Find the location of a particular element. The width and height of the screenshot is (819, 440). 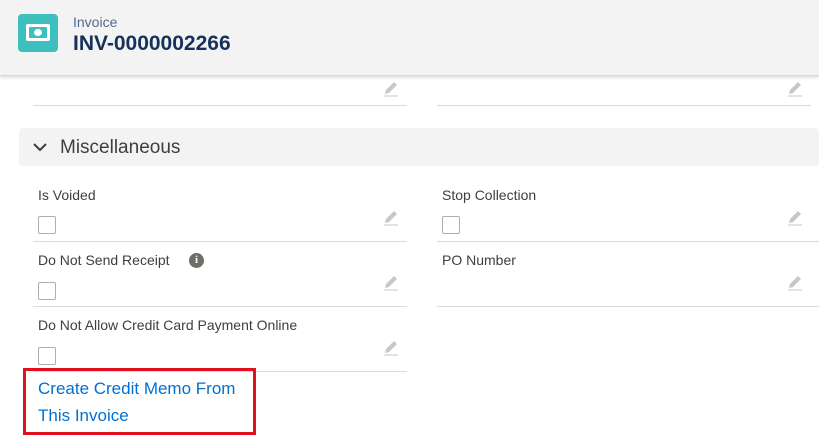

do-not-send-receipt-checkbox is located at coordinates (47, 291).